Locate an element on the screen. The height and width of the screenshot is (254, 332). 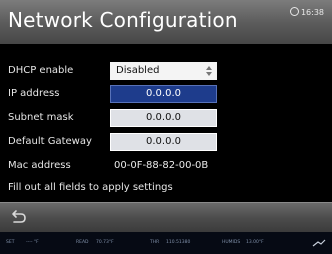
ip-label: IP address is located at coordinates (34, 93).